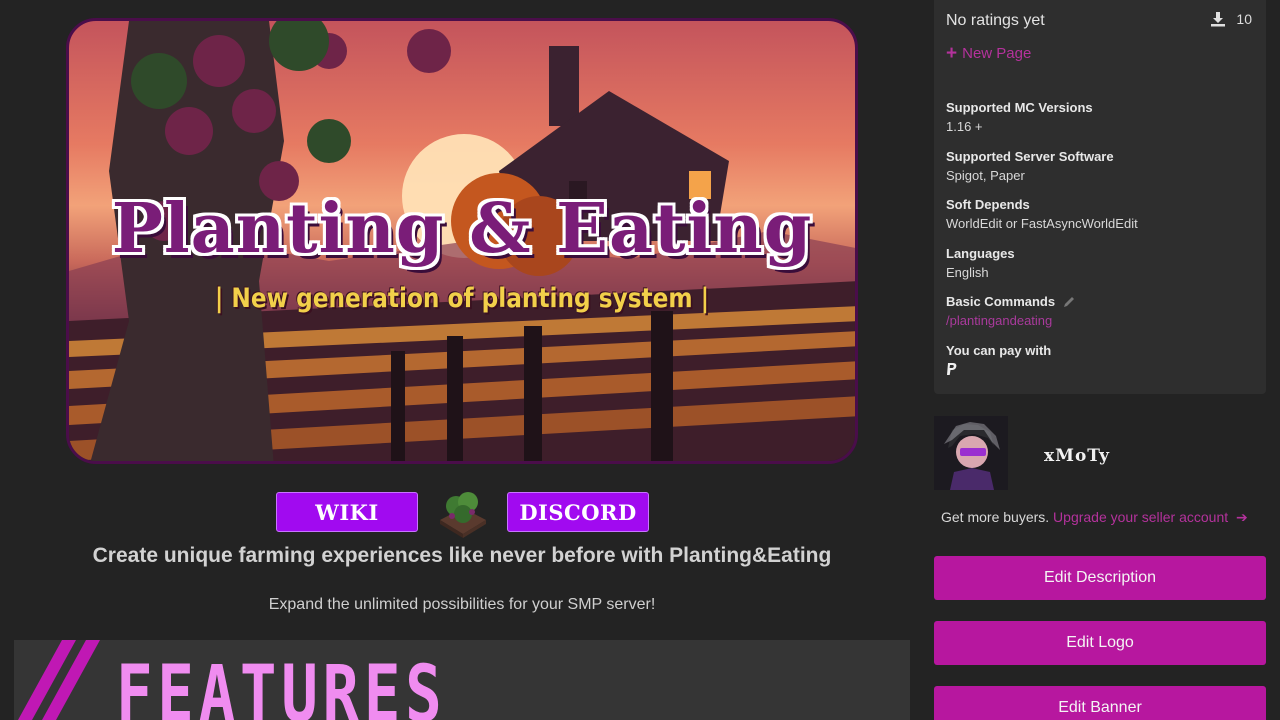 This screenshot has height=720, width=1280. Describe the element at coordinates (1101, 173) in the screenshot. I see `info-item-server-software: Supported Server Software Spigot, Paper` at that location.